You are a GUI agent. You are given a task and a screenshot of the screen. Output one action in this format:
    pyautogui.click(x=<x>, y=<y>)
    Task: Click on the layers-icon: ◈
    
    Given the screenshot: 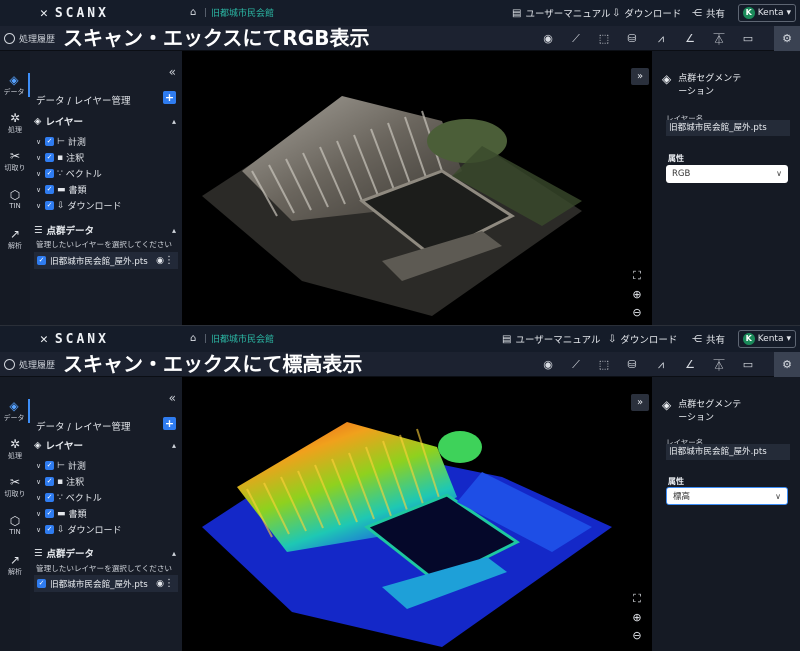 What is the action you would take?
    pyautogui.click(x=14, y=80)
    